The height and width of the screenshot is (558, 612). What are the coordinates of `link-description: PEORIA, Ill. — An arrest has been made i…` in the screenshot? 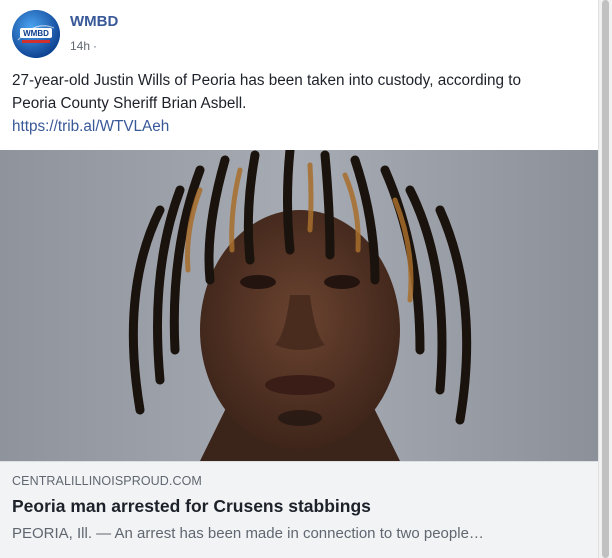 It's located at (248, 533).